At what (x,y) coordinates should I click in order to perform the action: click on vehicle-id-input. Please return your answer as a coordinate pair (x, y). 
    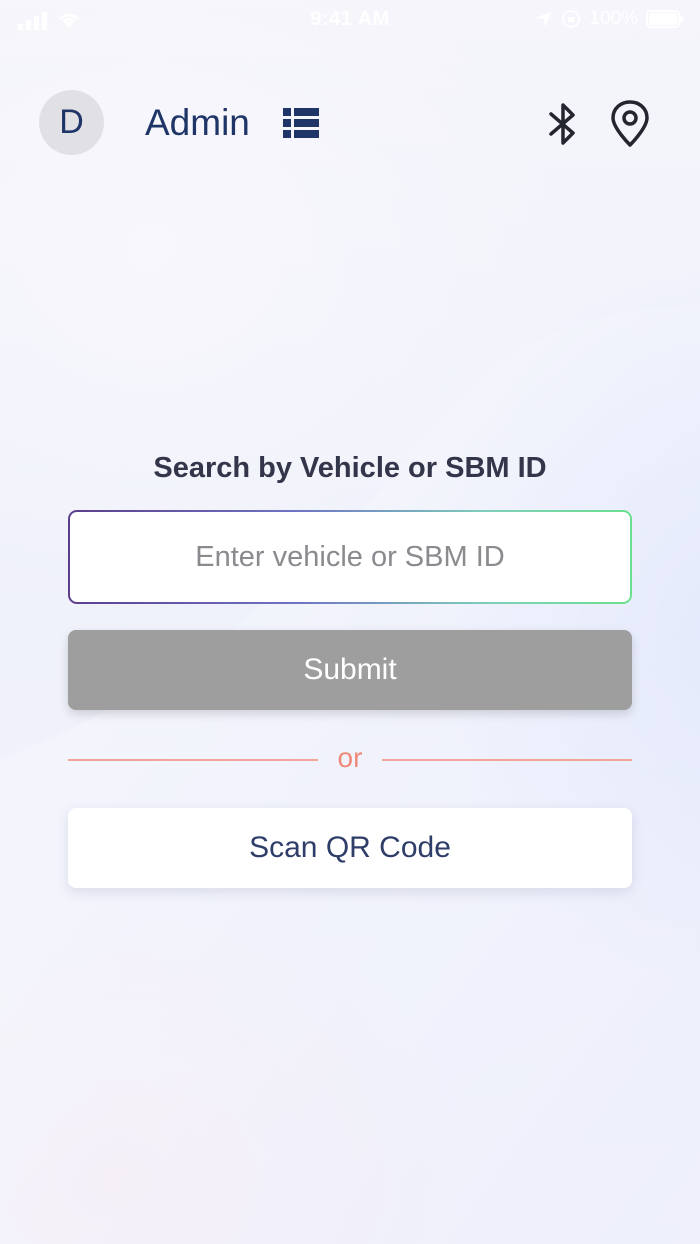
    Looking at the image, I should click on (350, 557).